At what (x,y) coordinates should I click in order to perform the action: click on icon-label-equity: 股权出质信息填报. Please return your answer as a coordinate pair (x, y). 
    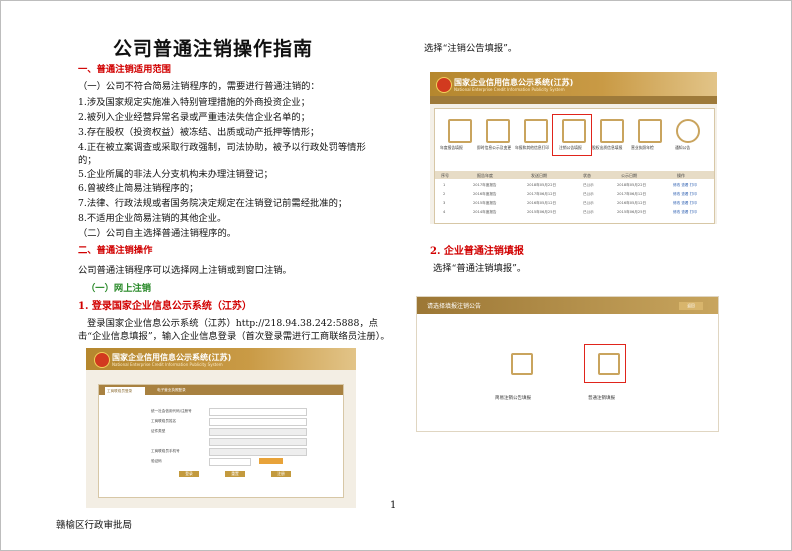
    Looking at the image, I should click on (607, 147).